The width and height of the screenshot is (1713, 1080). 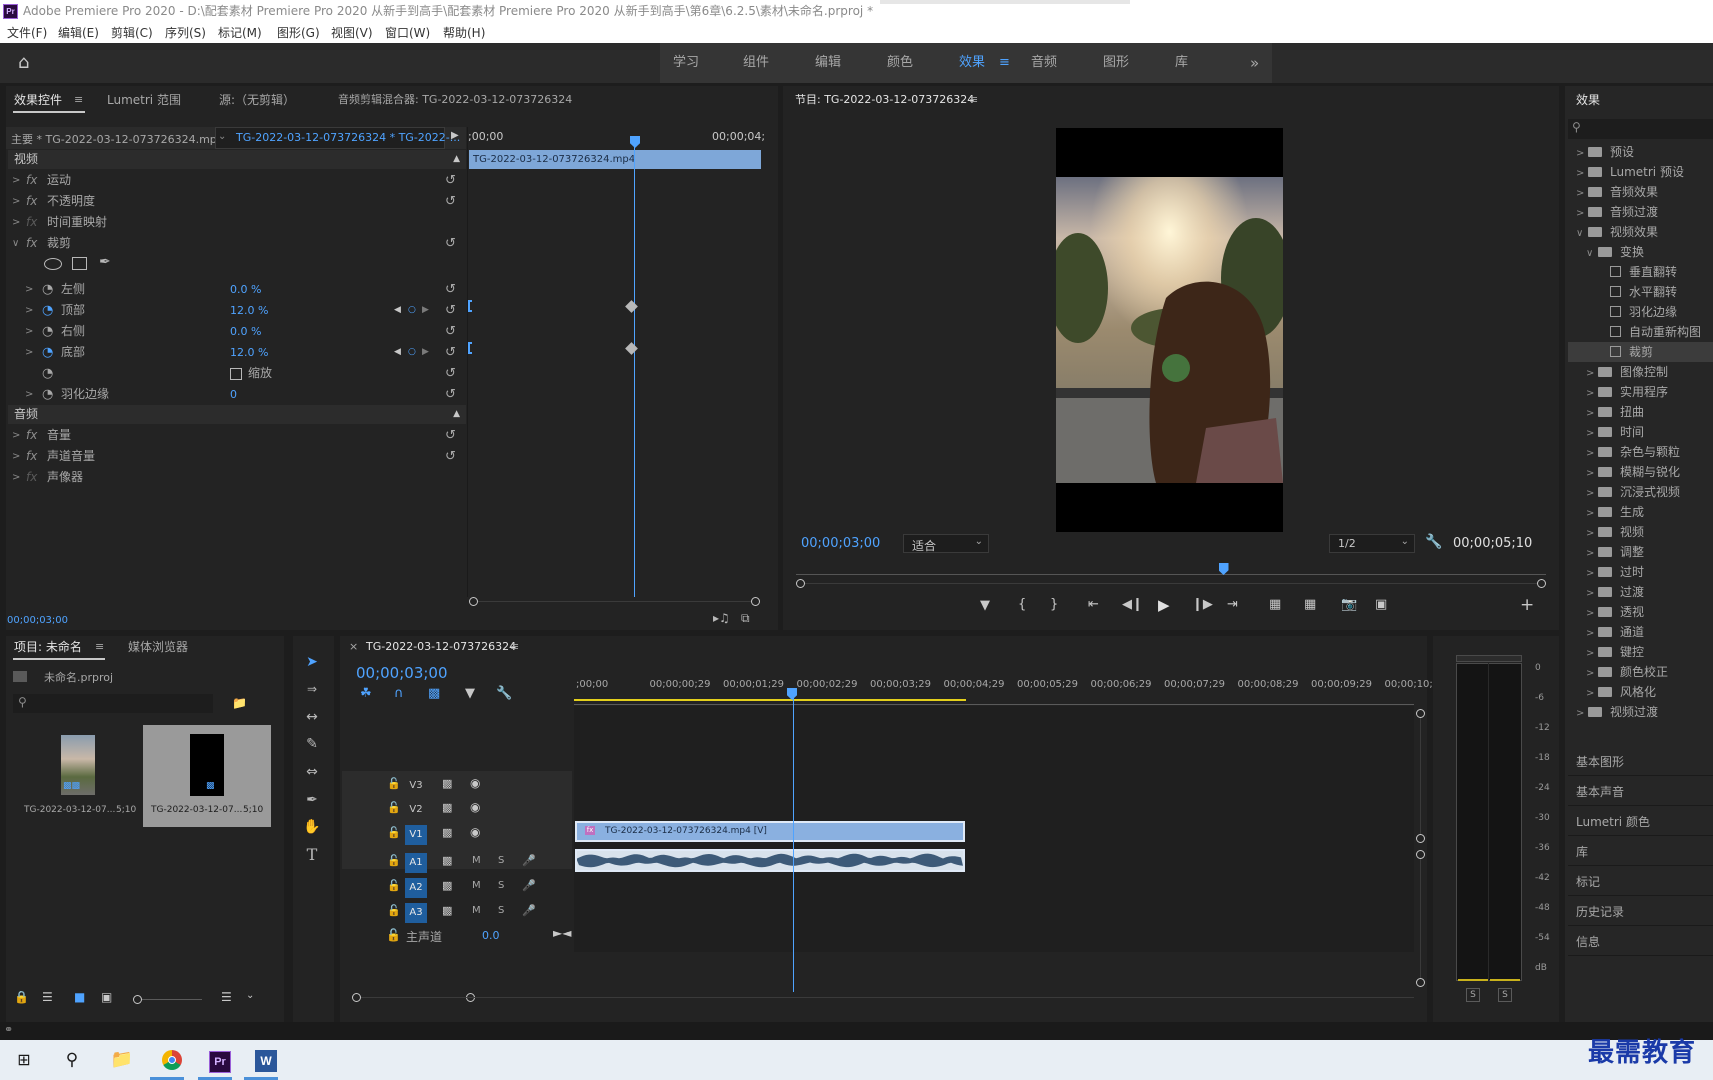 What do you see at coordinates (1640, 312) in the screenshot?
I see `effect-tree-item: 羽化边缘` at bounding box center [1640, 312].